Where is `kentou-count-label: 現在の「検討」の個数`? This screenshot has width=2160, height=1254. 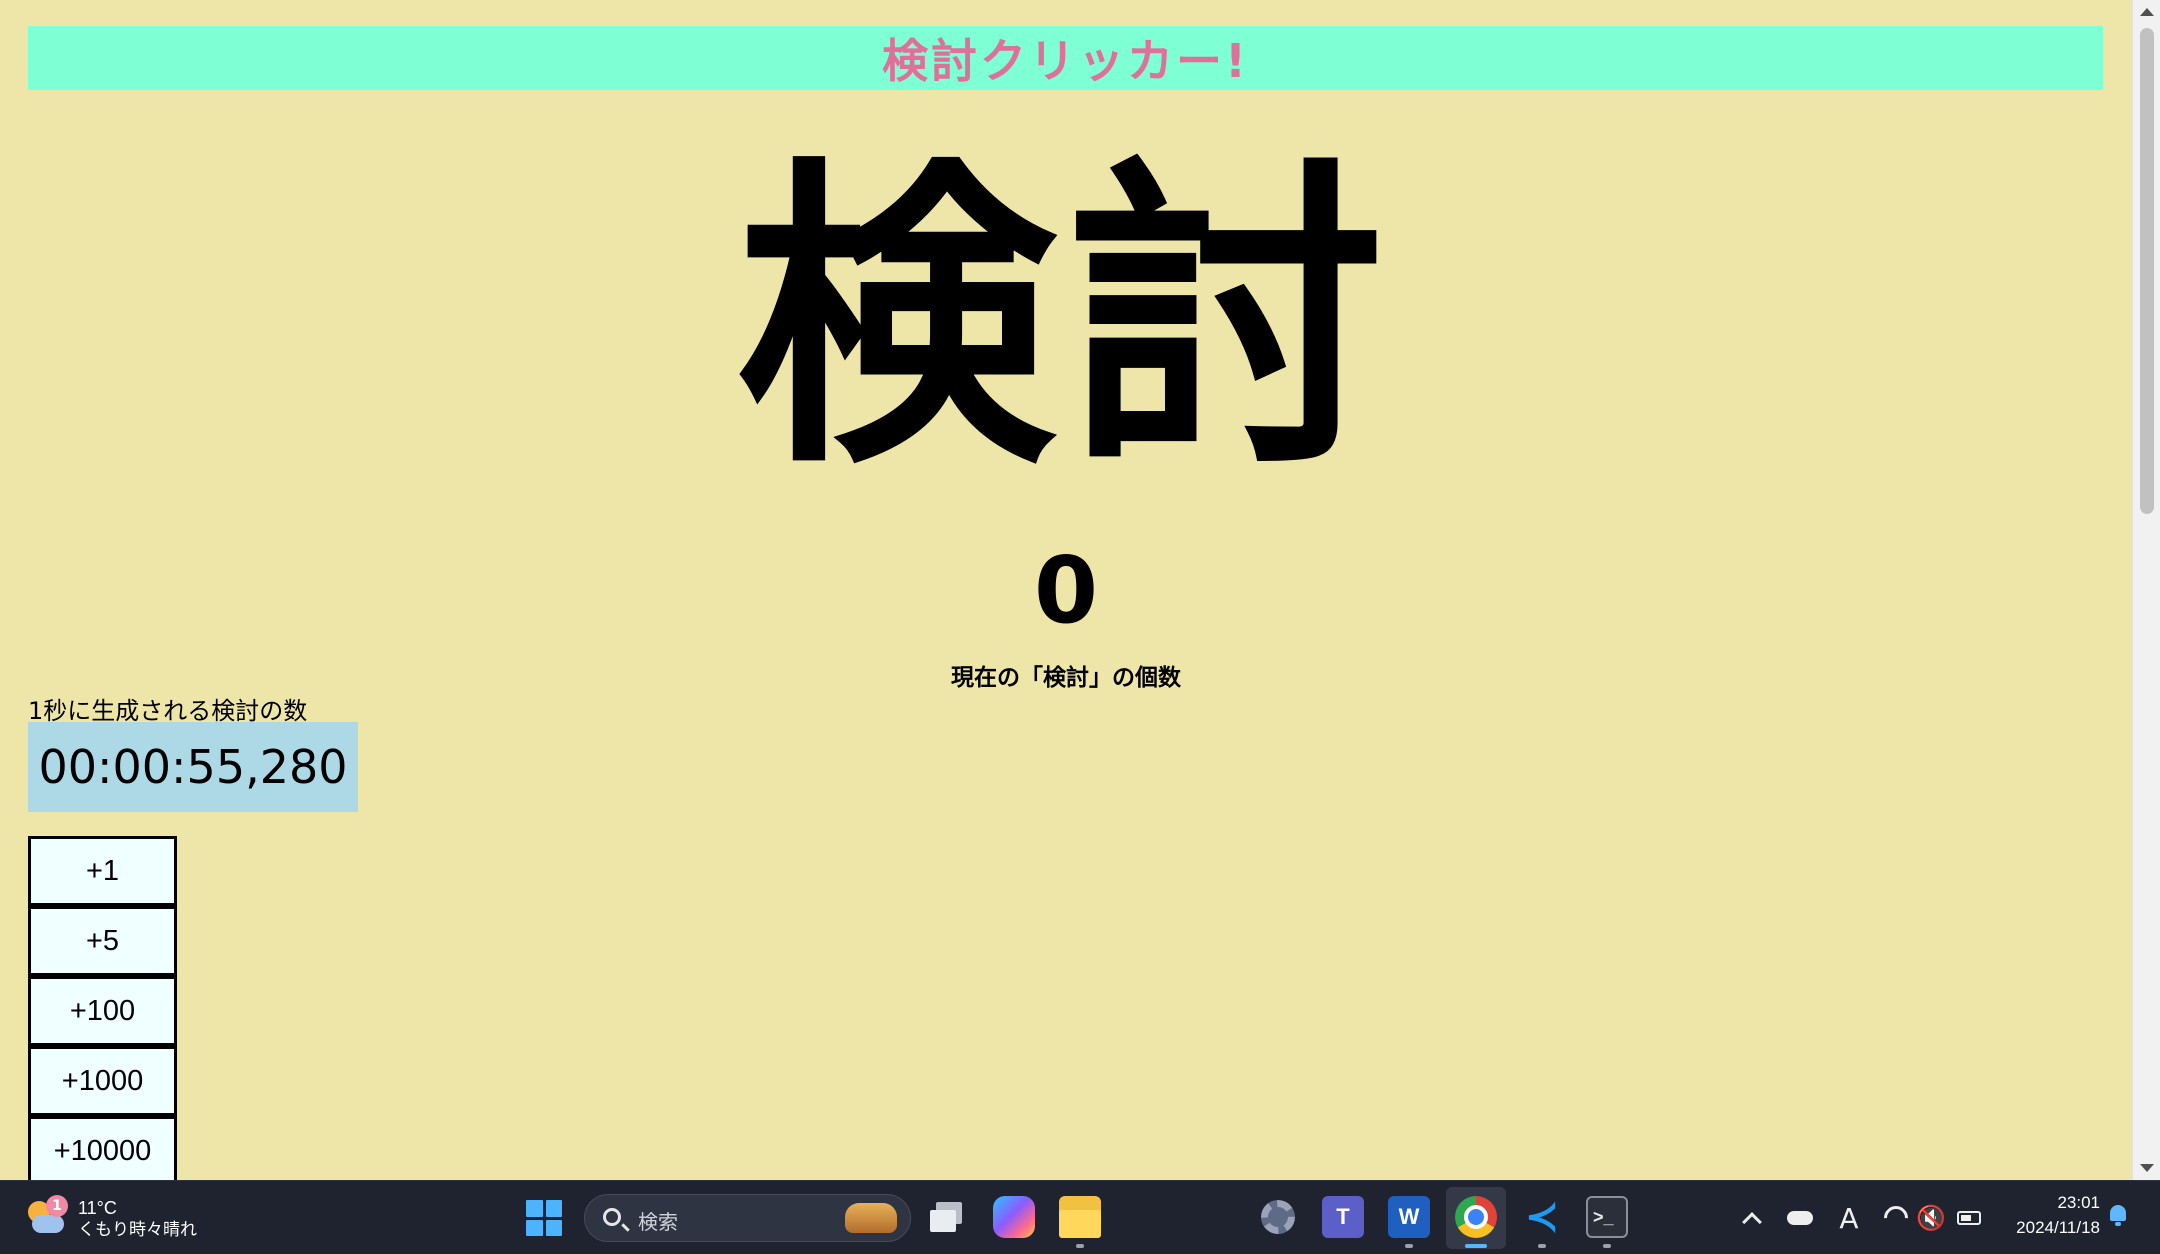
kentou-count-label: 現在の「検討」の個数 is located at coordinates (1066, 678).